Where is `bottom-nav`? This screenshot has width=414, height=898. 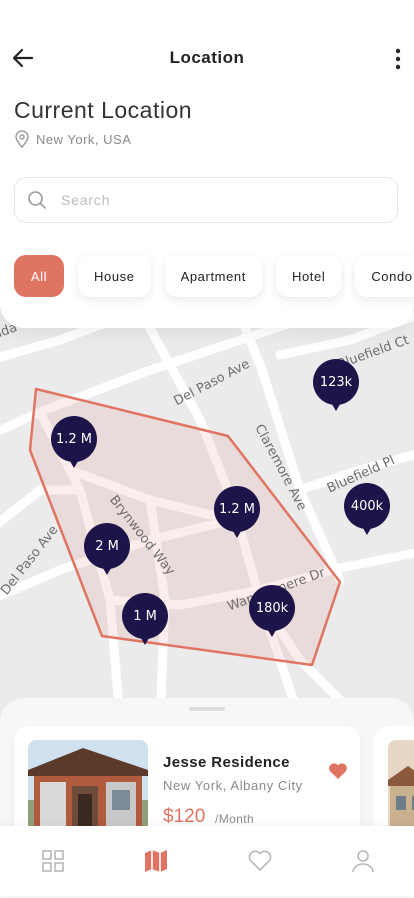
bottom-nav is located at coordinates (207, 861).